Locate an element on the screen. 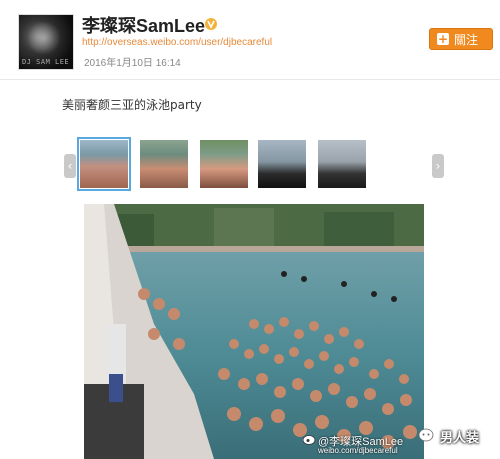  verified-v-icon is located at coordinates (211, 24).